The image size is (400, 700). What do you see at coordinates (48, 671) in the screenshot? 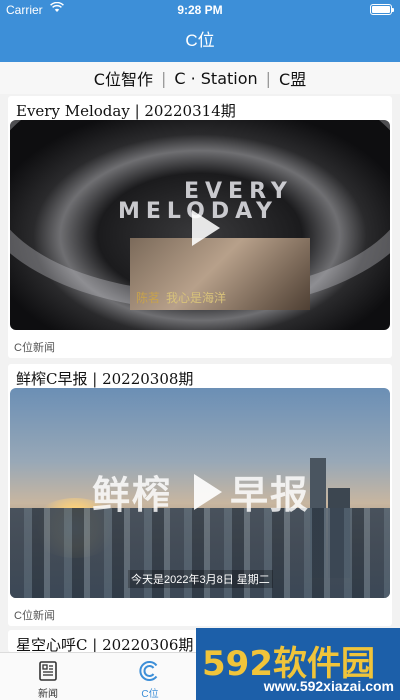
I see `newspaper-icon` at bounding box center [48, 671].